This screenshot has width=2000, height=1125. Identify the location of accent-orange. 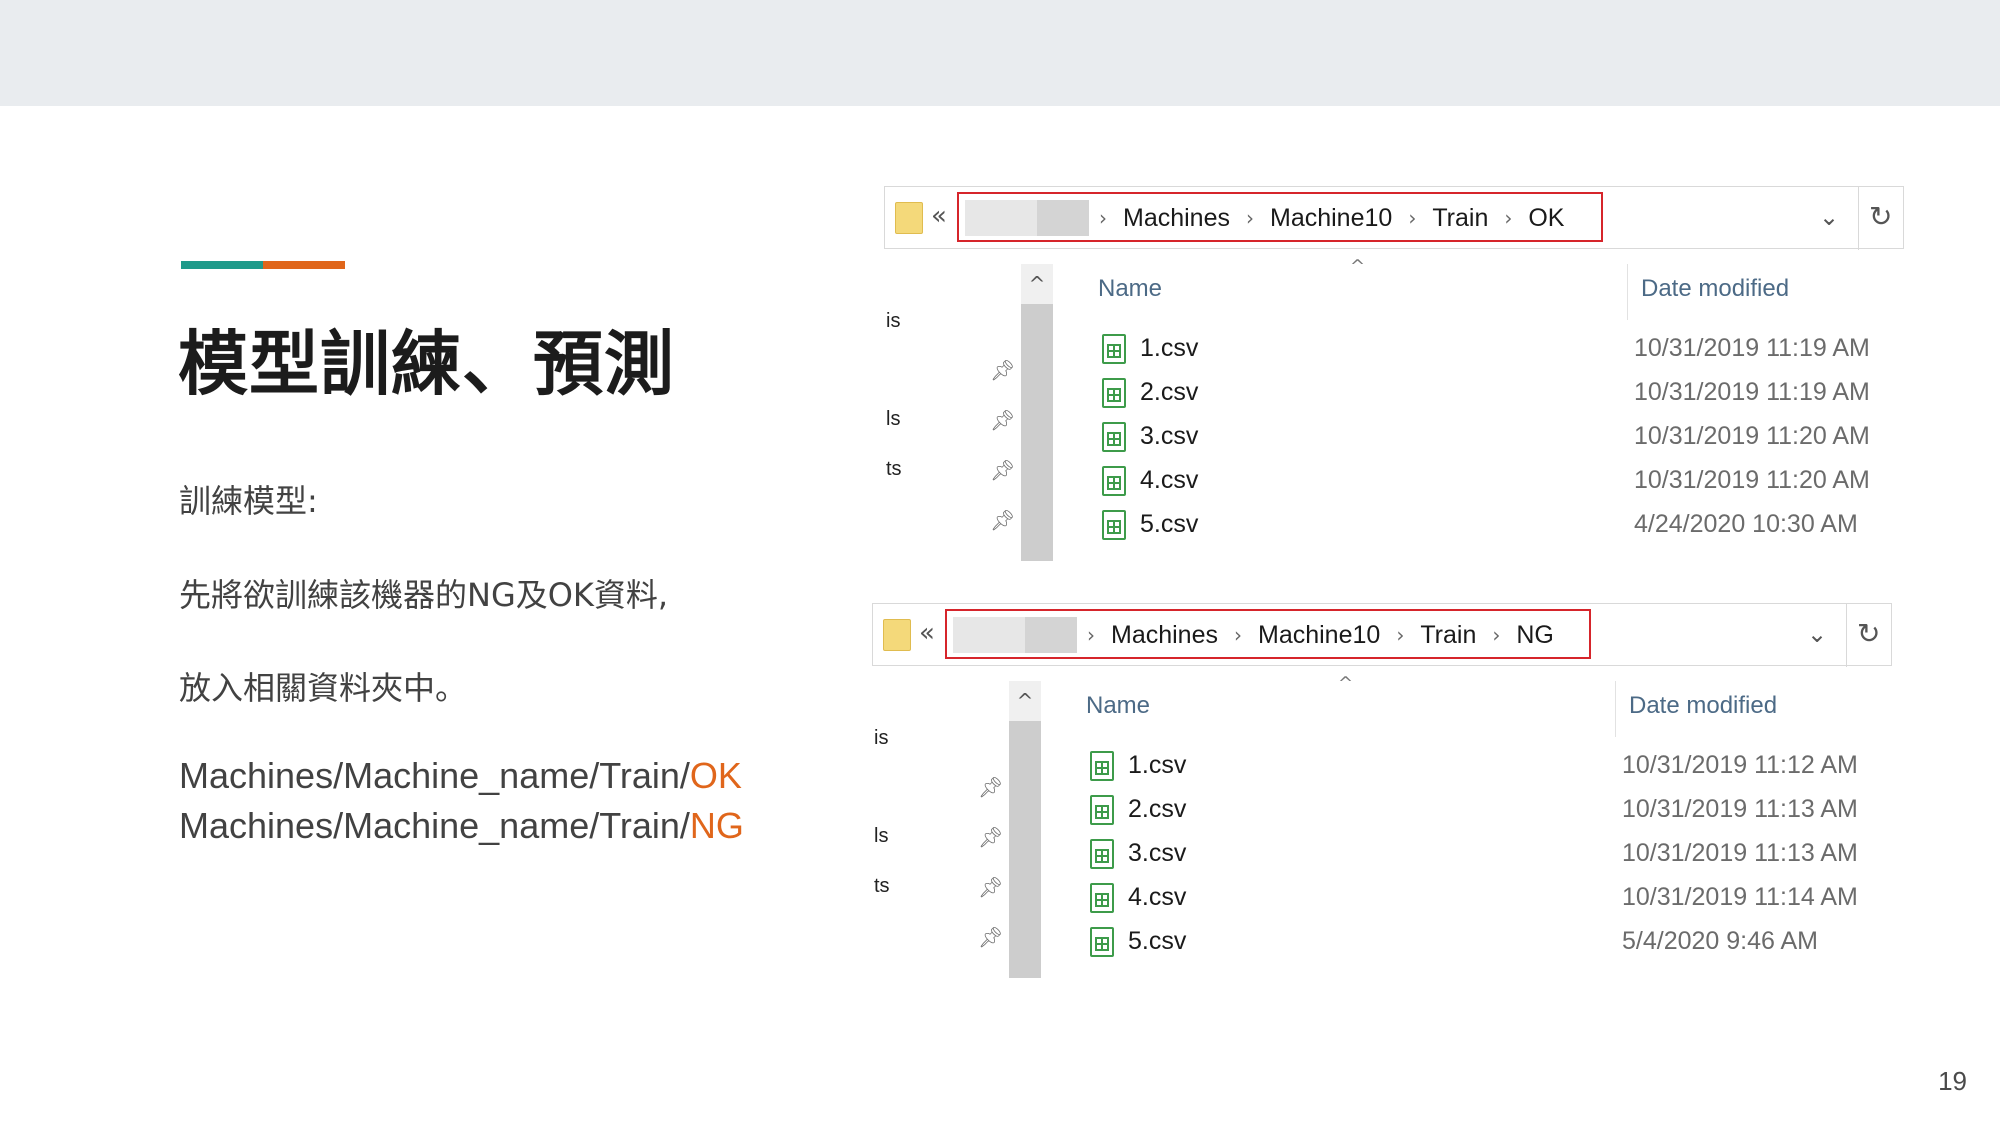
(304, 265).